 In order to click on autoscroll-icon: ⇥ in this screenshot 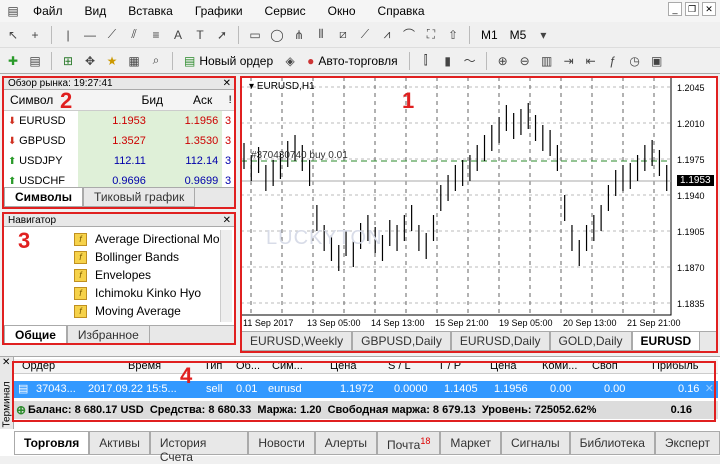, I will do `click(569, 61)`.